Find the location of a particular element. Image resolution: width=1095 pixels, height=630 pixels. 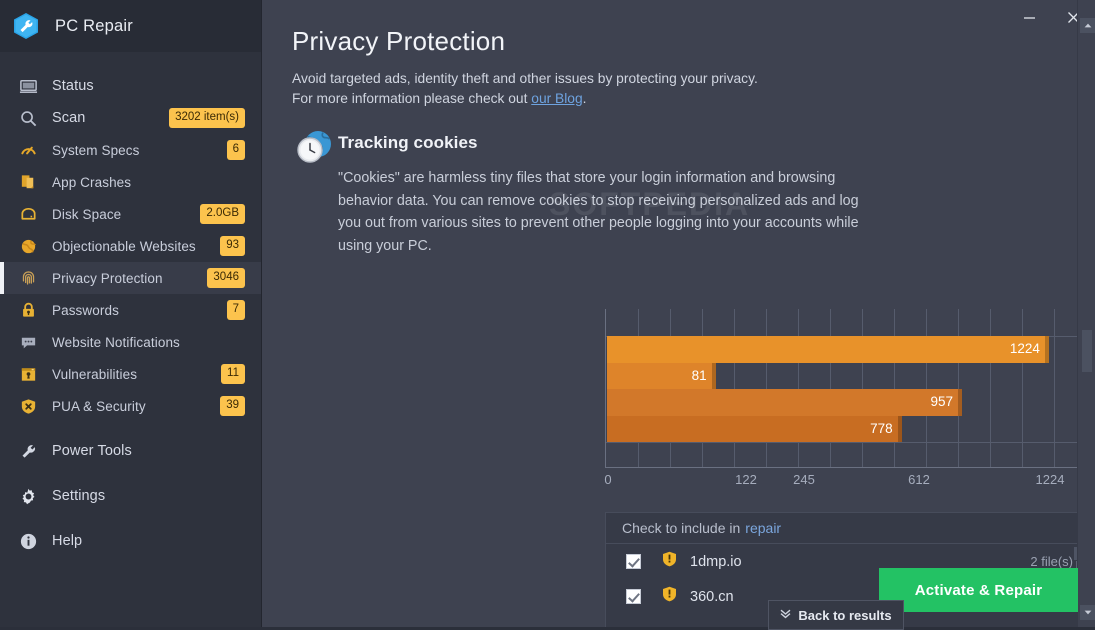

list-header-text: Check to include in is located at coordinates (681, 528).